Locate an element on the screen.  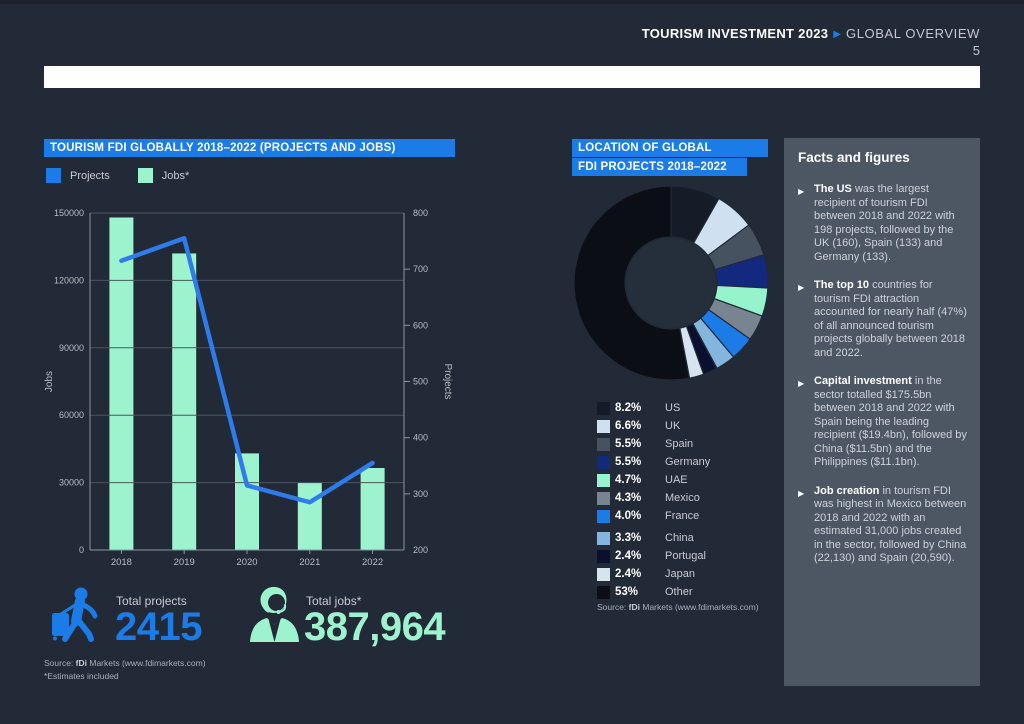
legend-country: UK is located at coordinates (673, 426).